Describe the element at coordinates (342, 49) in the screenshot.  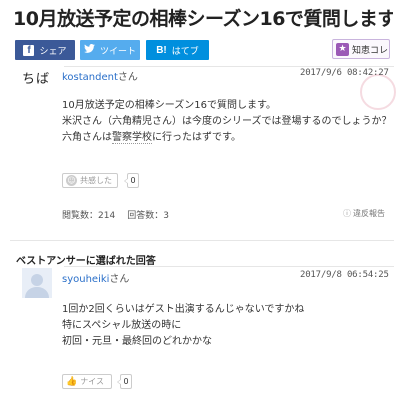
I see `star-icon: ★` at that location.